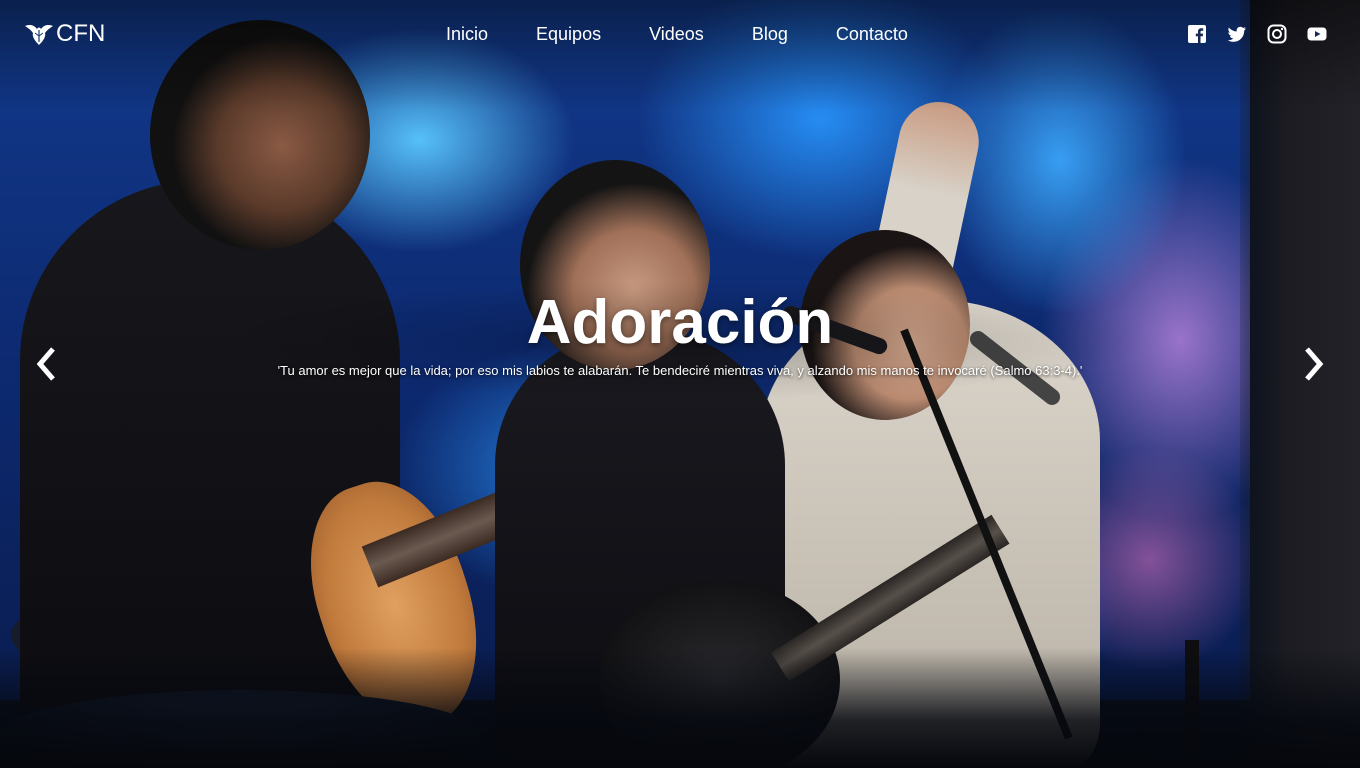 The image size is (1360, 768). Describe the element at coordinates (770, 34) in the screenshot. I see `nav-item-blog: Blog` at that location.